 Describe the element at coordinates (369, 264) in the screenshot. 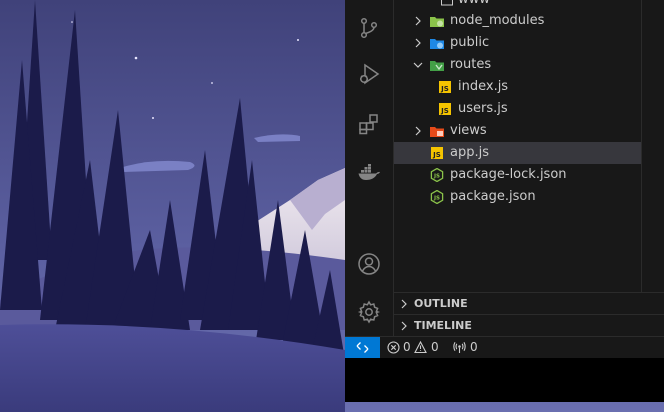

I see `accounts-icon` at that location.